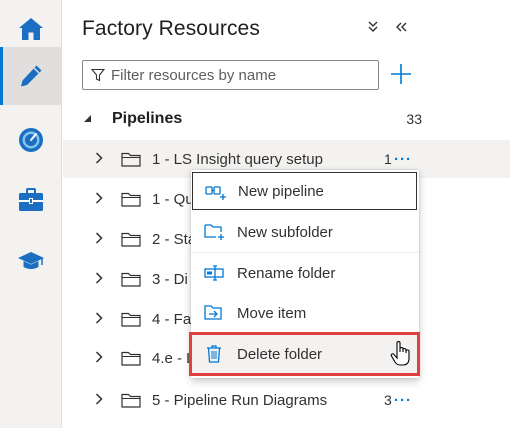 The image size is (510, 428). Describe the element at coordinates (240, 400) in the screenshot. I see `folder-name: 5 - Pipeline Run Diagrams` at that location.